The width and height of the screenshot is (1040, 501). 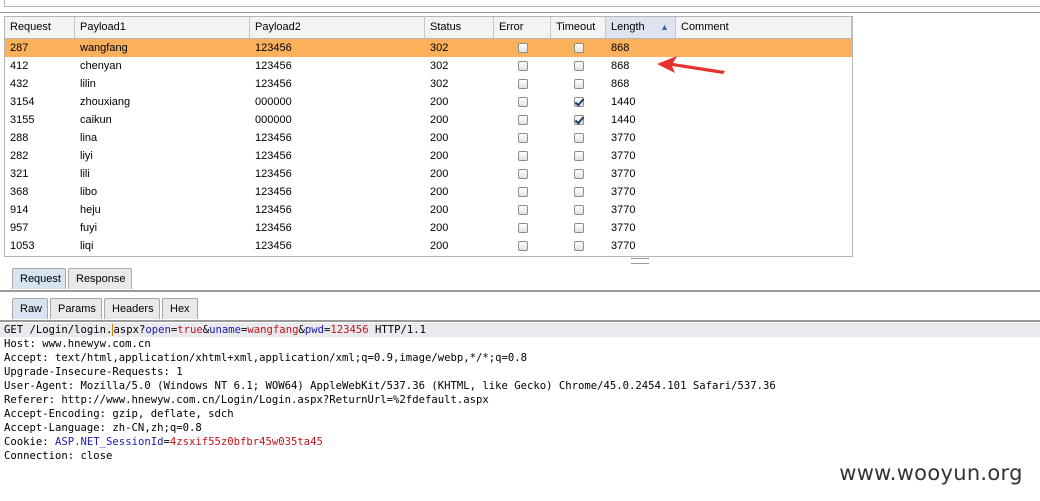 I want to click on col-comment-label: Comment, so click(x=705, y=27).